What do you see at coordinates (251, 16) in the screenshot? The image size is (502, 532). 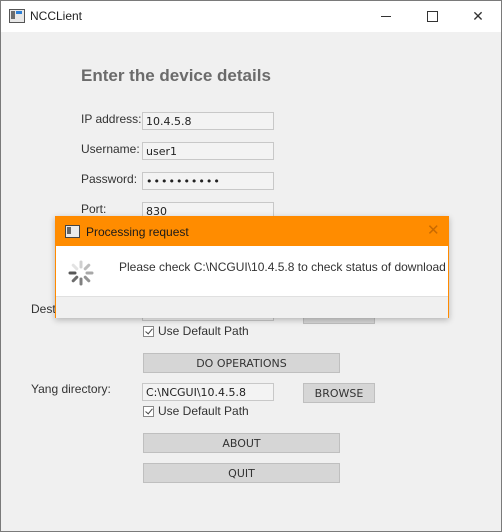 I see `title-bar: NCCLient ✕` at bounding box center [251, 16].